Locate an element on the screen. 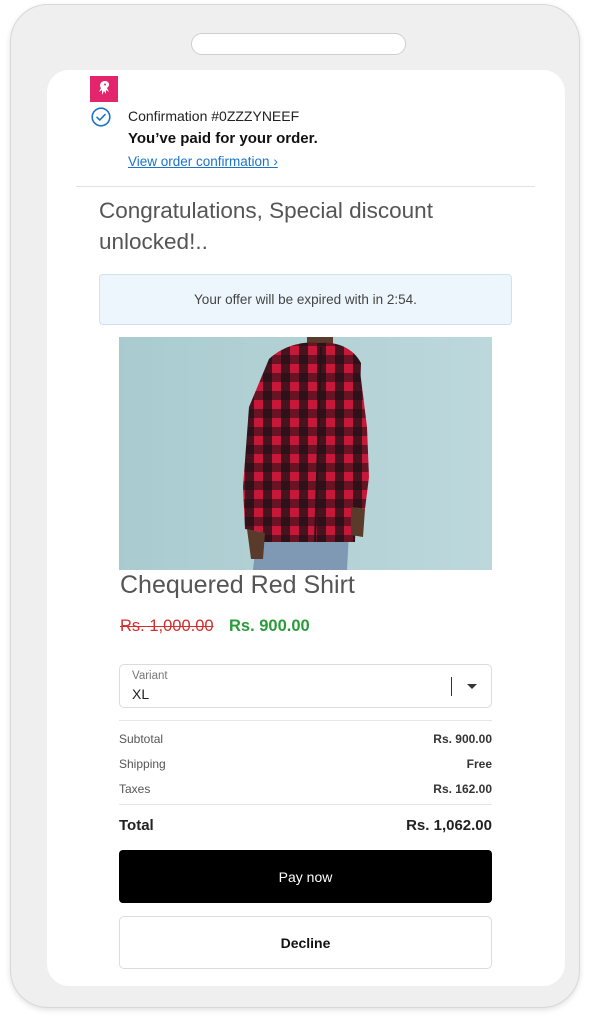  offer-timer-text: Your offer will be expired with in 2:54. is located at coordinates (305, 299).